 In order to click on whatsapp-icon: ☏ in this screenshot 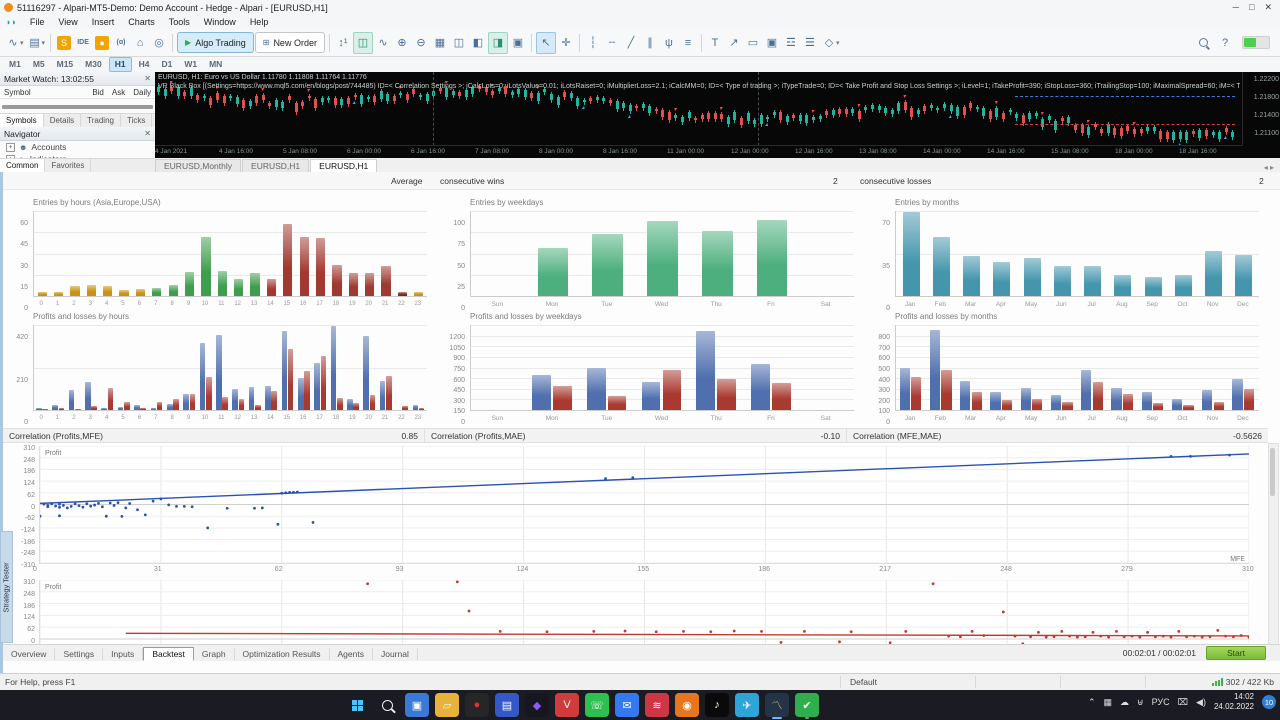, I will do `click(597, 705)`.